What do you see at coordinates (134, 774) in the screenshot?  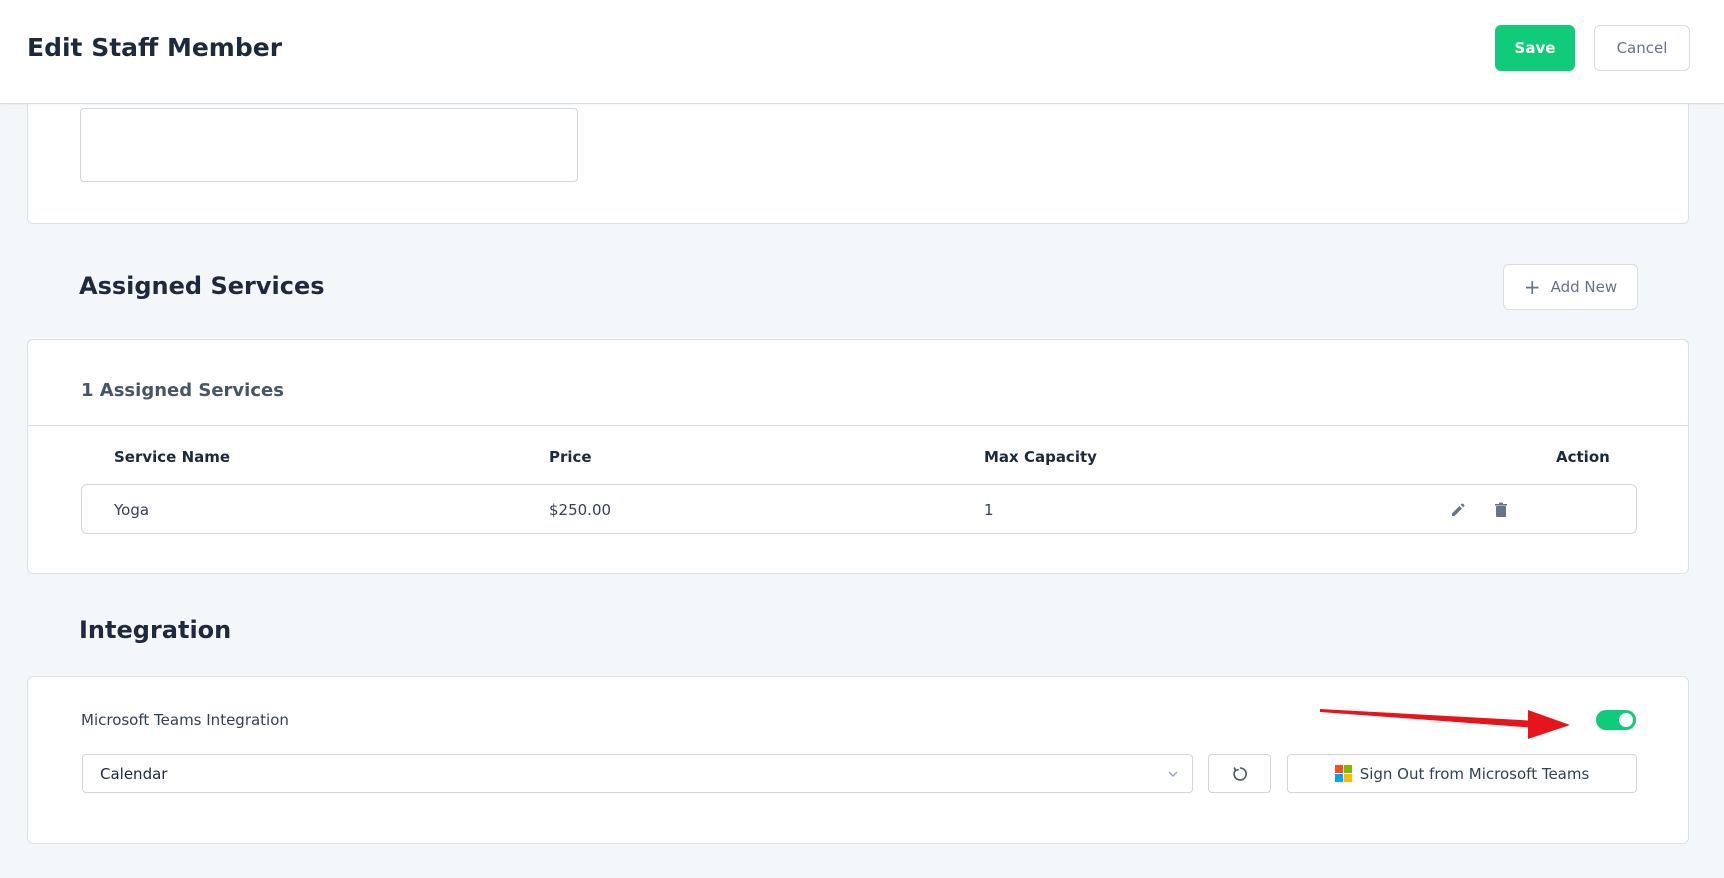 I see `calendar-select-value: Calendar` at bounding box center [134, 774].